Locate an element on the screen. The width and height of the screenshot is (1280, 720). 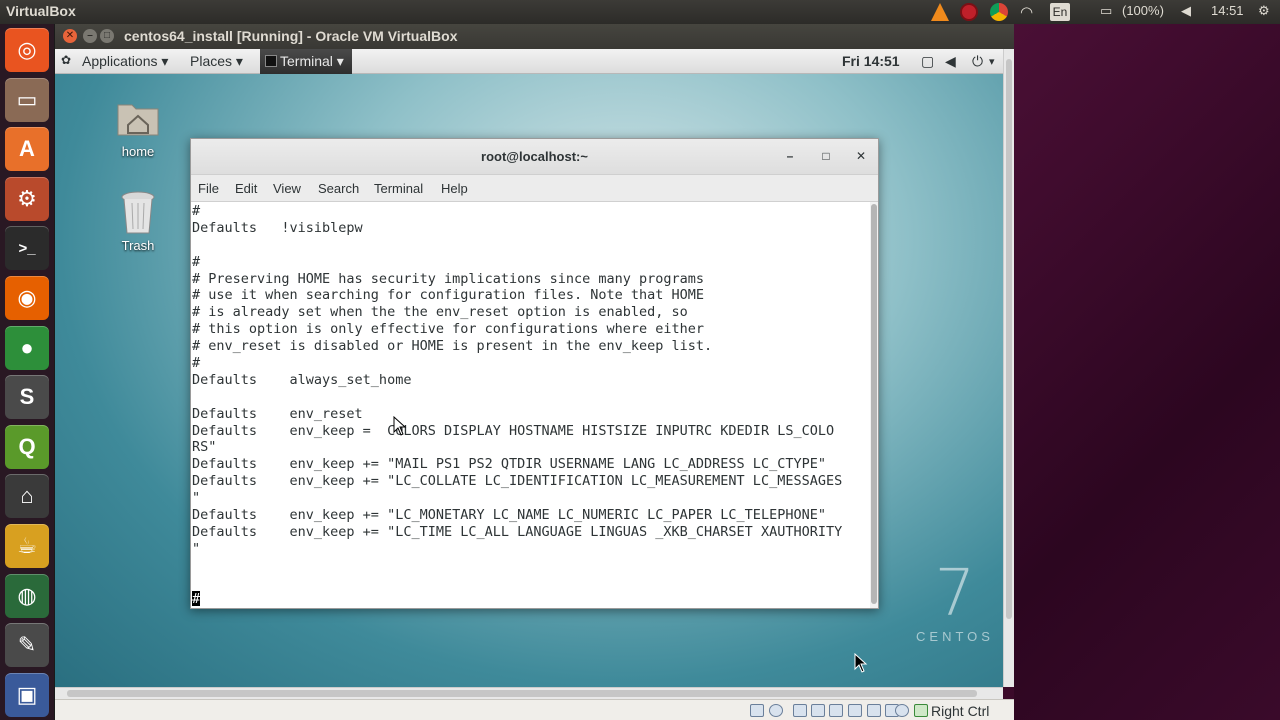
host-key-label: Right Ctrl is located at coordinates (960, 711).